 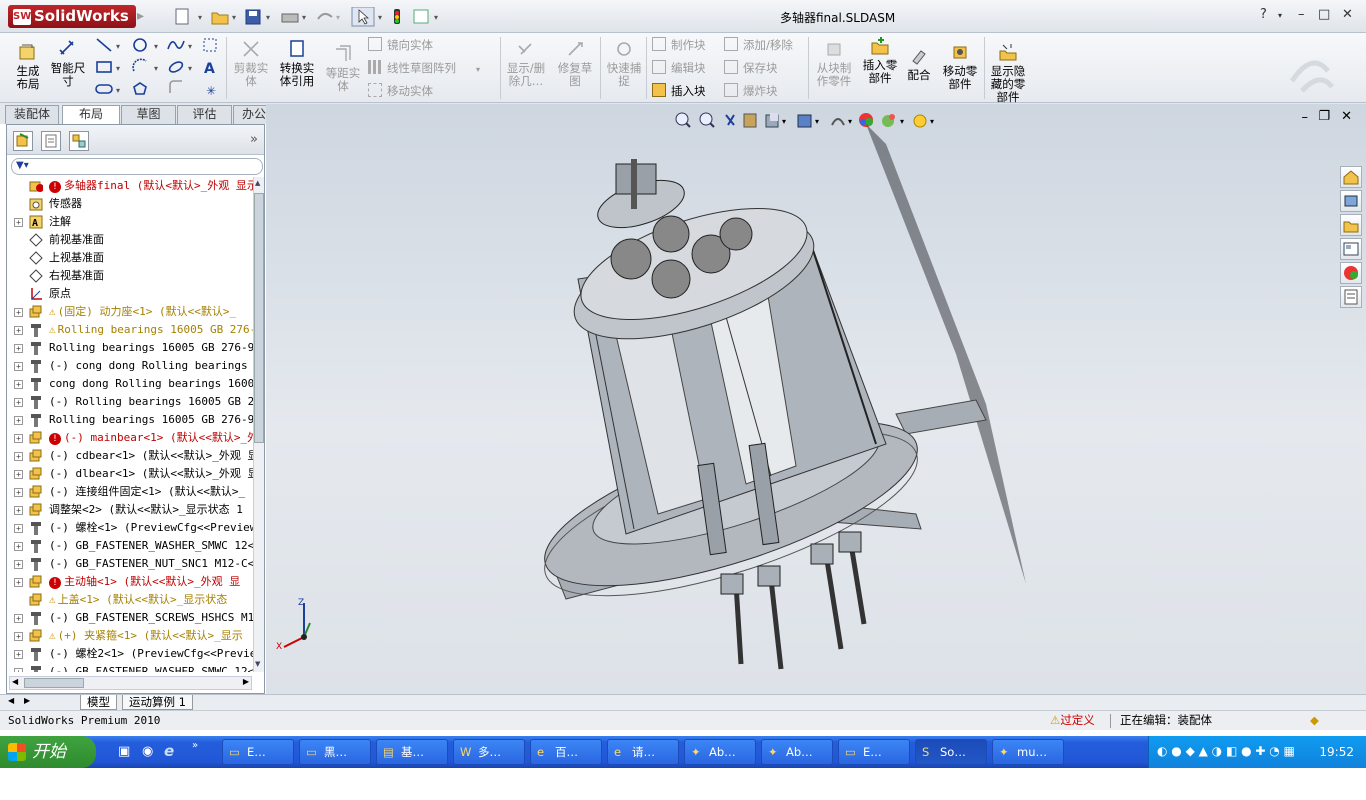 What do you see at coordinates (130, 683) in the screenshot?
I see `tree-horizontal-scrollbar: ◀ ▶` at bounding box center [130, 683].